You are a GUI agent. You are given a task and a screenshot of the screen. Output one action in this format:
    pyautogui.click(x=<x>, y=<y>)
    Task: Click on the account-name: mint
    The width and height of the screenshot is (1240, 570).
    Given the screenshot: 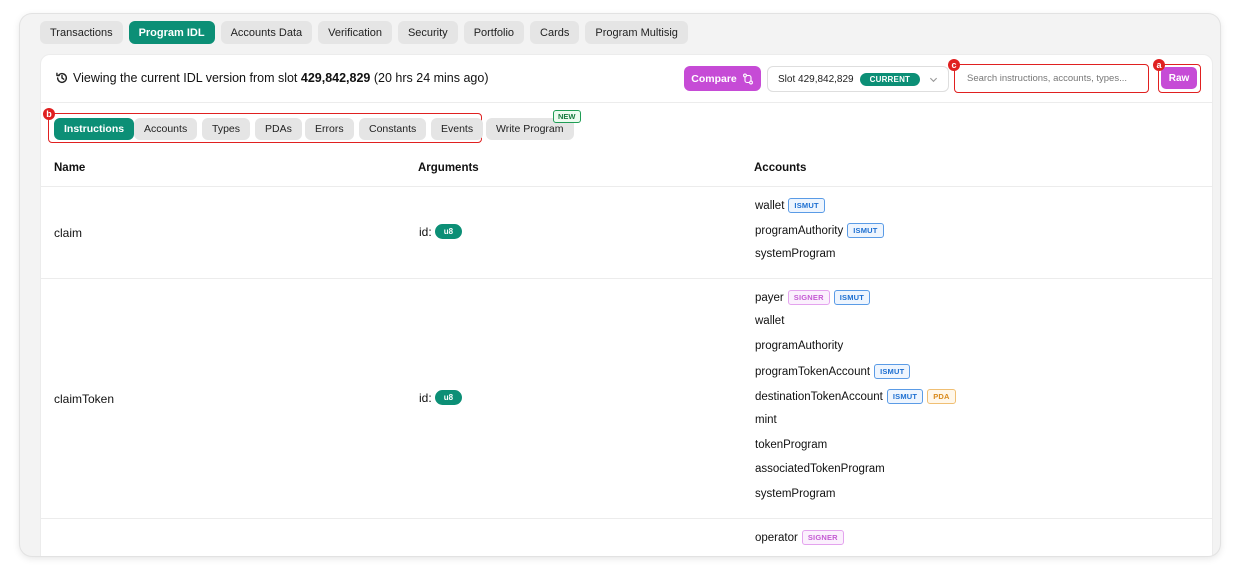 What is the action you would take?
    pyautogui.click(x=766, y=420)
    